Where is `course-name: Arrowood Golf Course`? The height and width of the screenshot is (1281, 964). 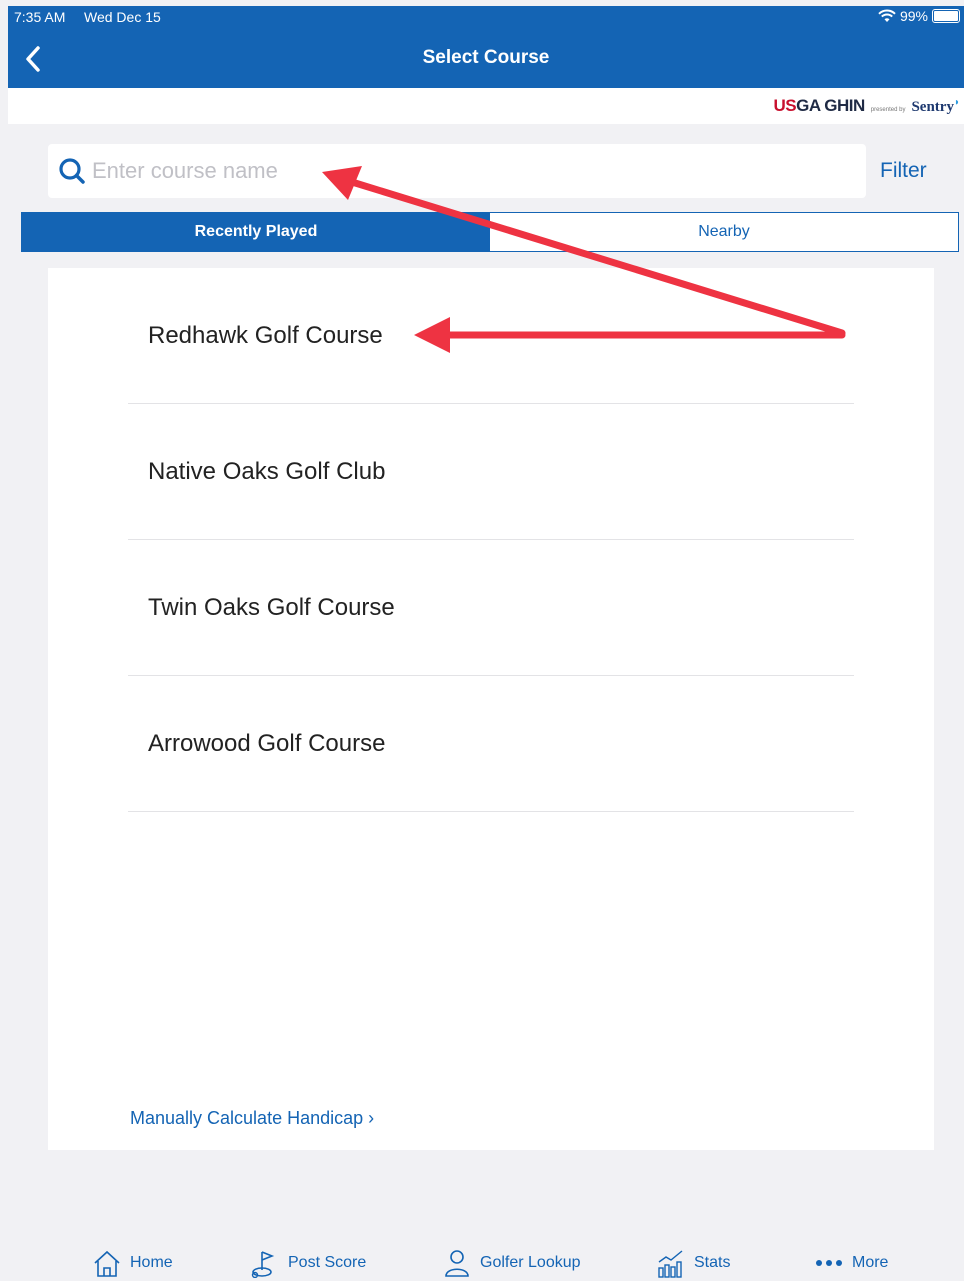
course-name: Arrowood Golf Course is located at coordinates (267, 743).